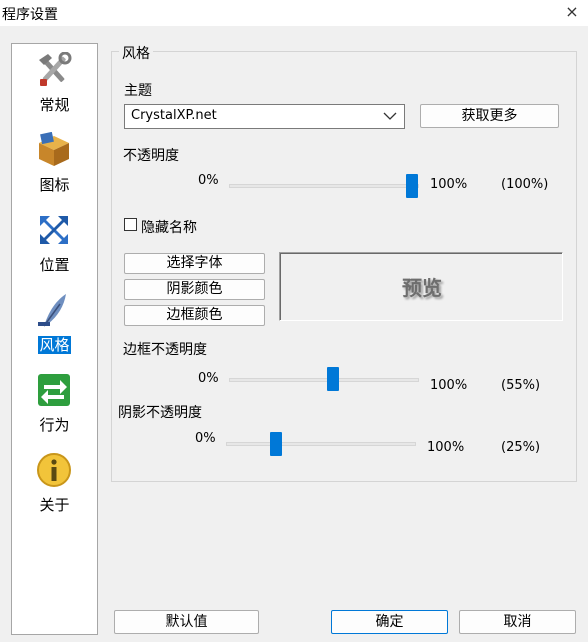 The width and height of the screenshot is (588, 642). I want to click on sidebar-item-label: 常规, so click(54, 105).